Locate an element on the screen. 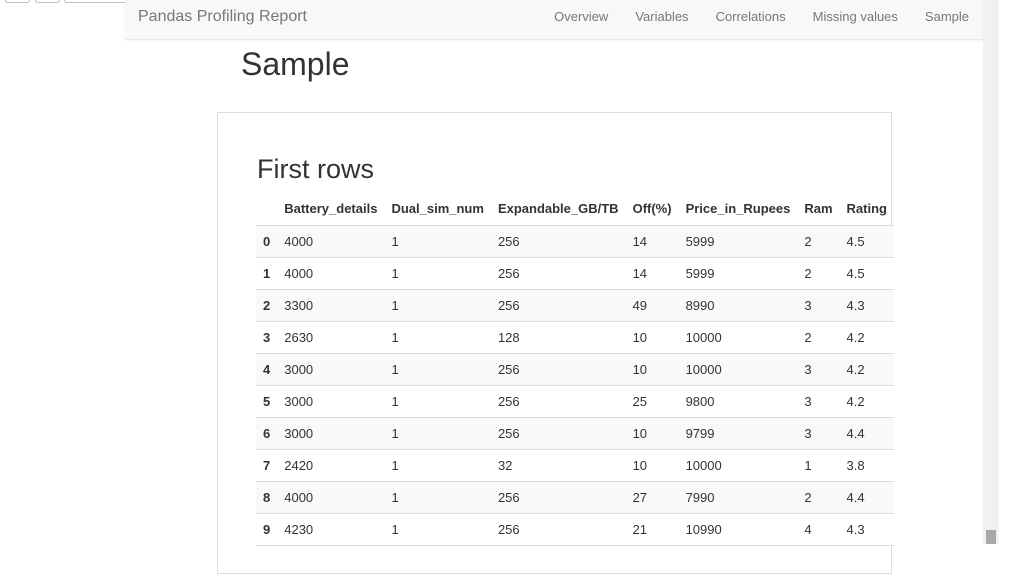 This screenshot has width=1024, height=574. table-cell: 128 is located at coordinates (558, 337).